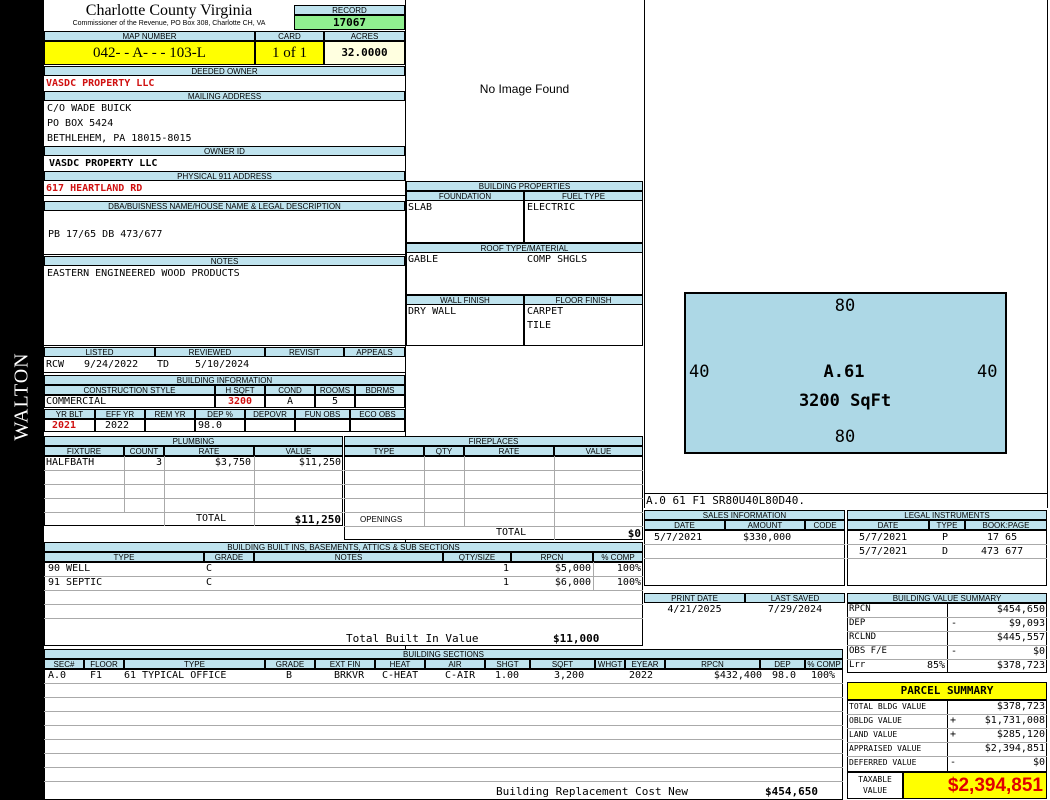  Describe the element at coordinates (634, 533) in the screenshot. I see `fireplaces-total-value: $0` at that location.